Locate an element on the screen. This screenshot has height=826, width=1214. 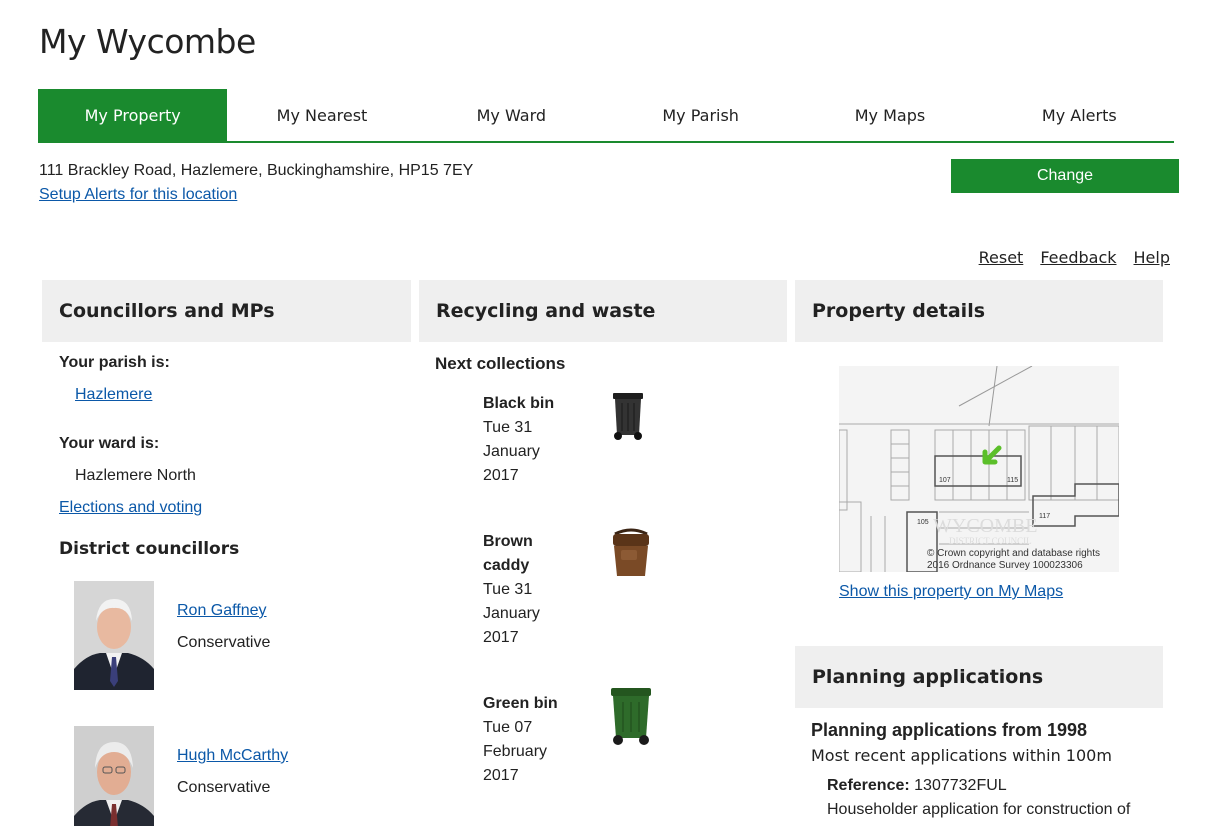
tab-my-property: My Property is located at coordinates (133, 115).